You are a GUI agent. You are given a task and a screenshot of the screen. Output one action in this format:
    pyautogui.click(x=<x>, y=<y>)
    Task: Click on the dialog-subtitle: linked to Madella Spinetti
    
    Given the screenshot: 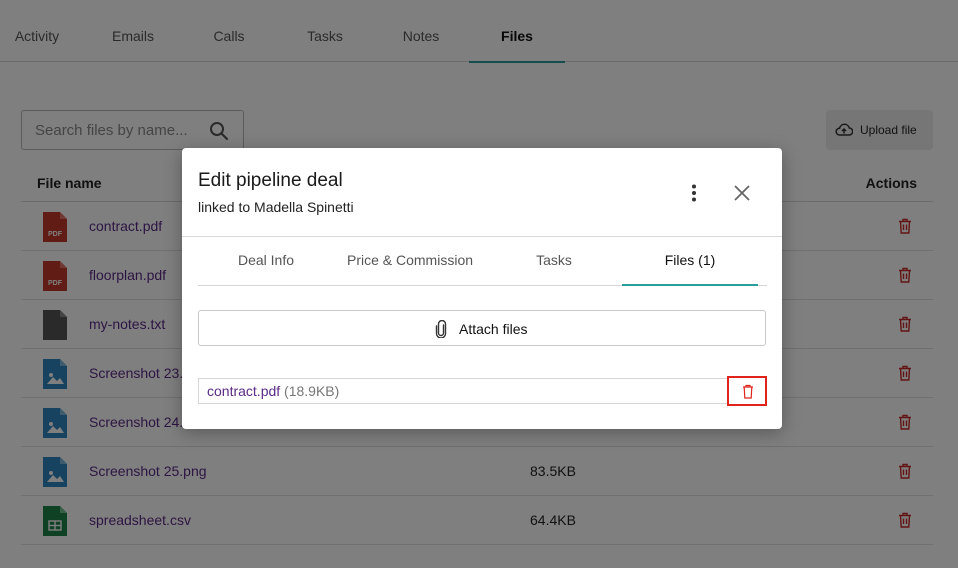 What is the action you would take?
    pyautogui.click(x=276, y=207)
    